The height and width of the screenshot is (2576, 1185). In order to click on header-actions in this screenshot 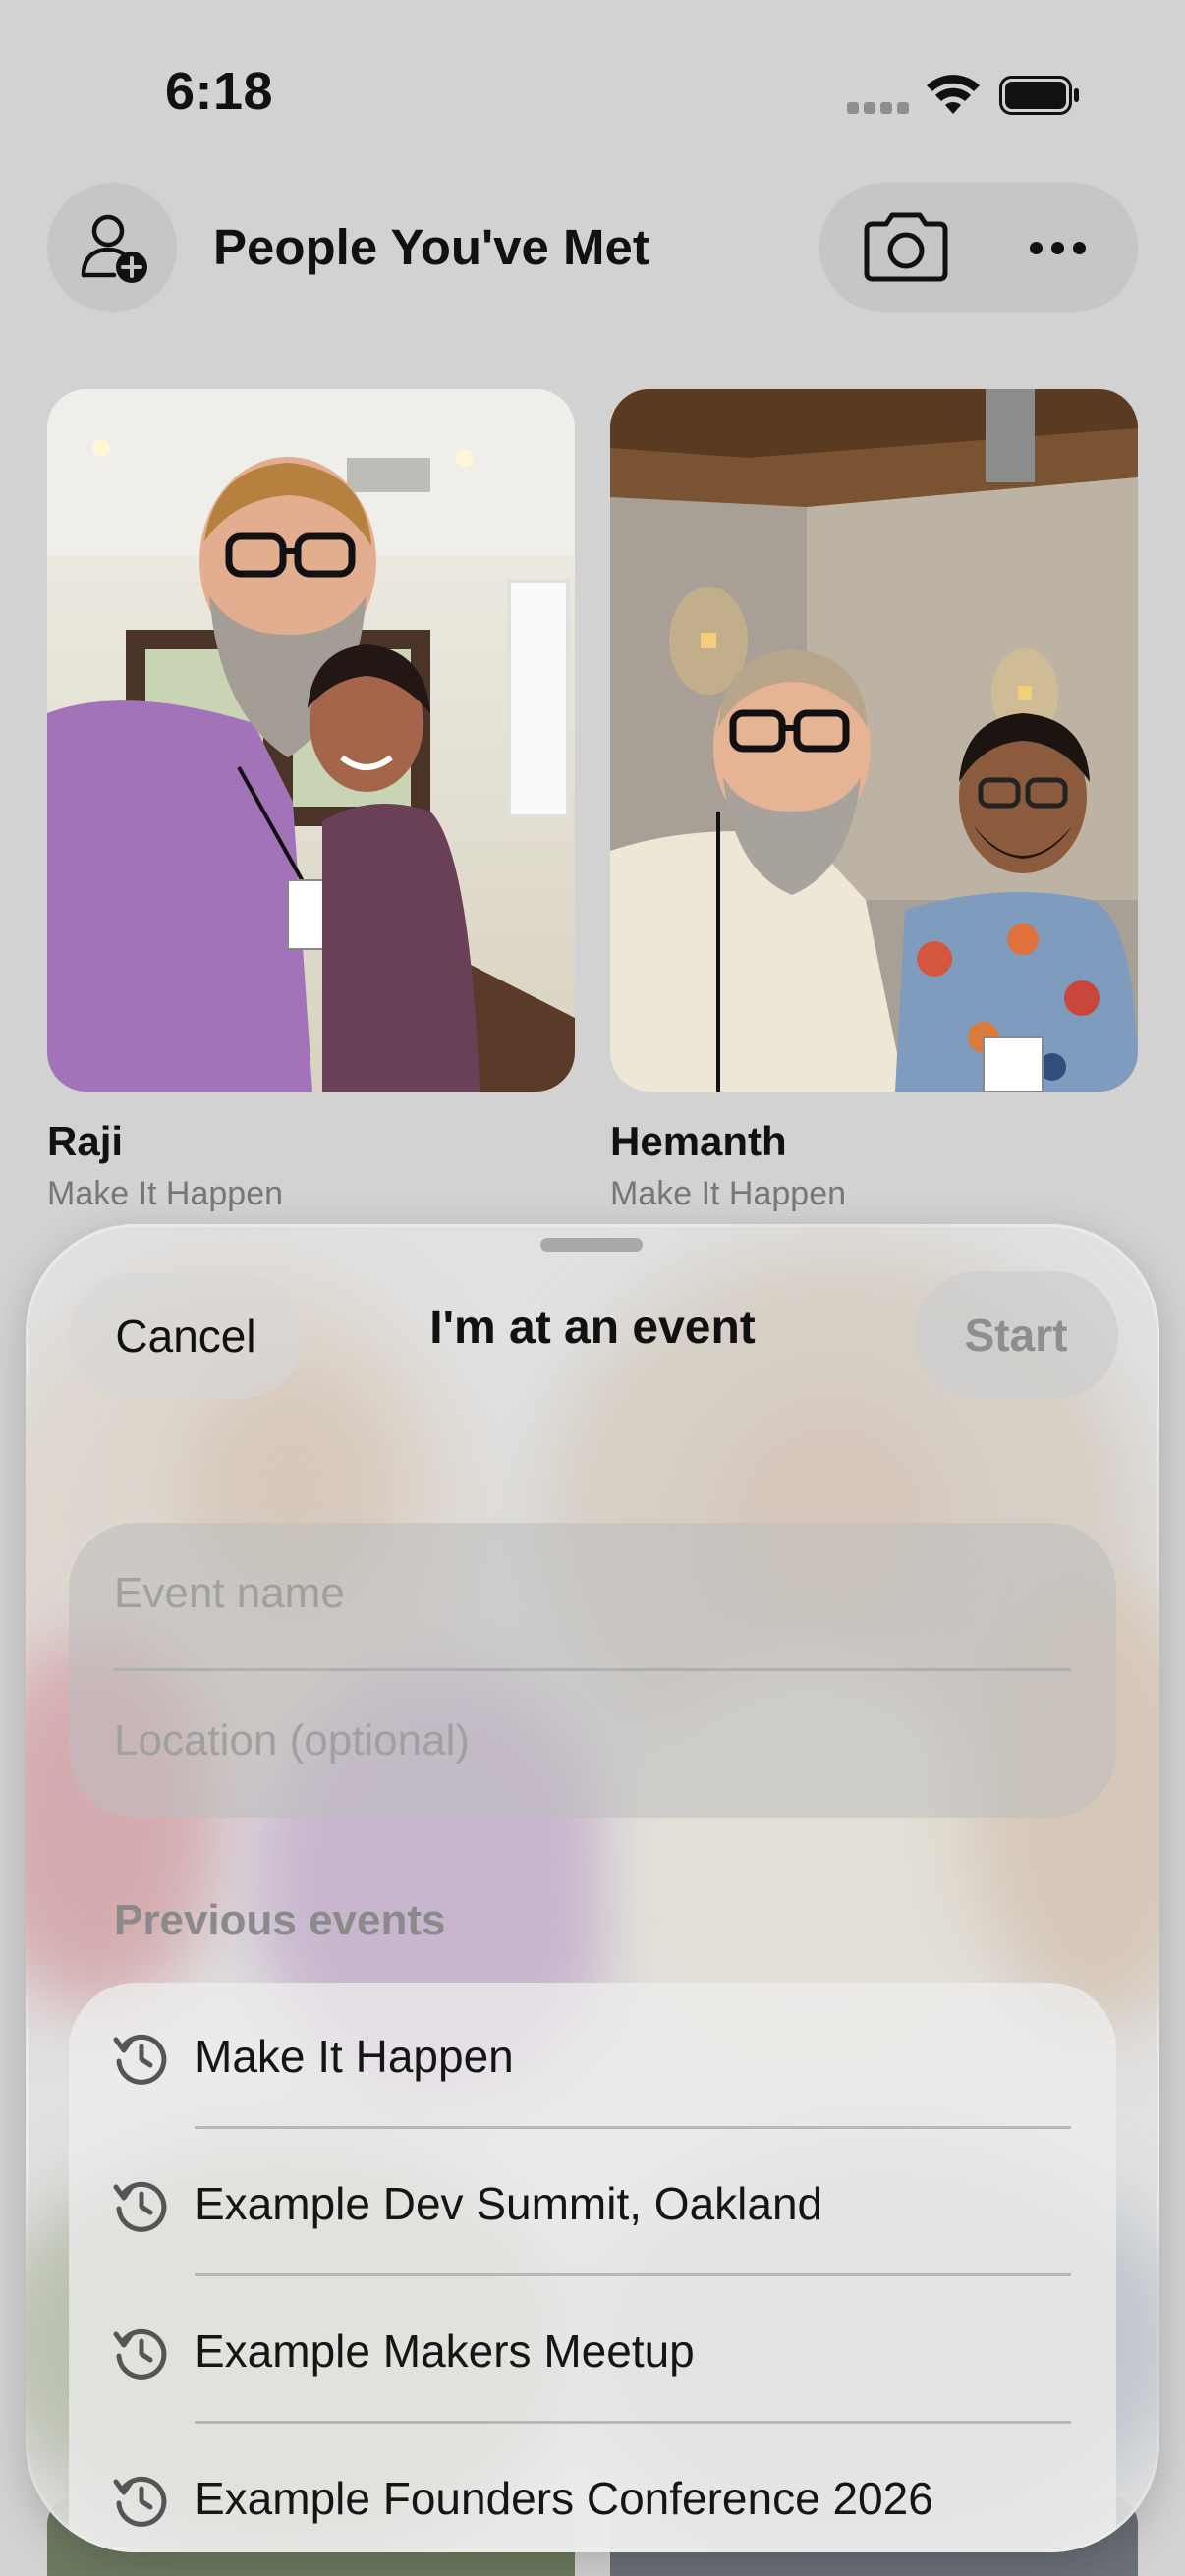, I will do `click(979, 247)`.